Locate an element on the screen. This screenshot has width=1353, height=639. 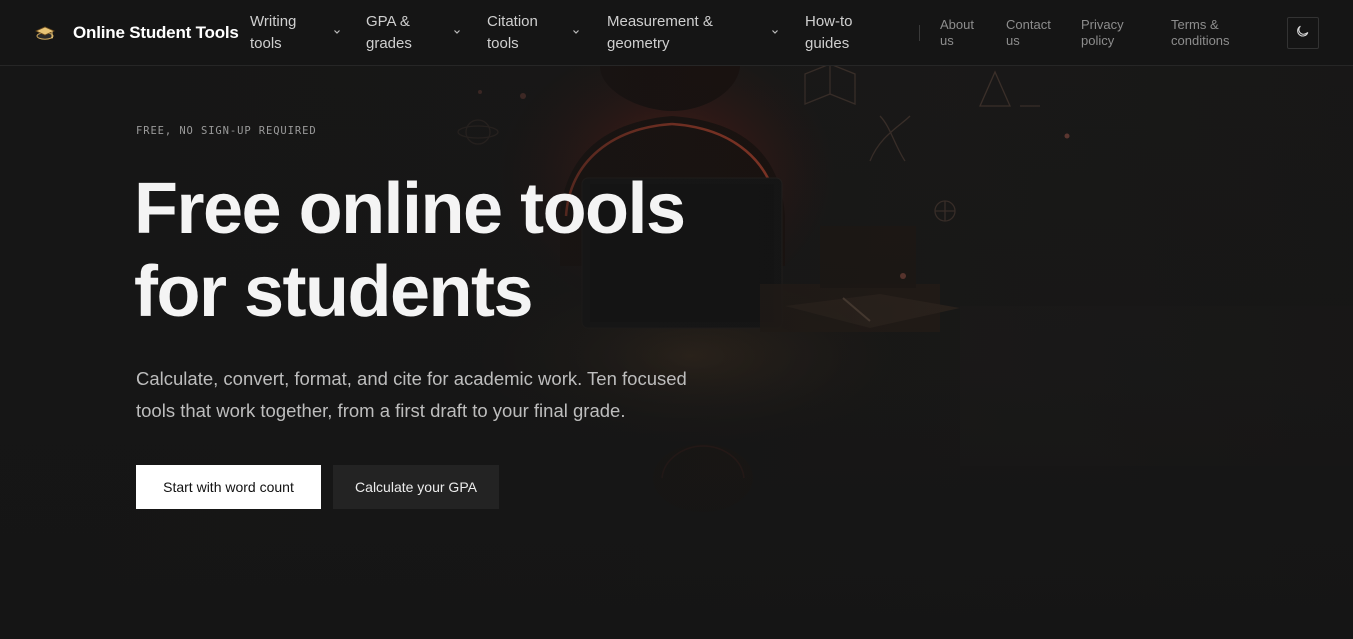
theme-toggle-button is located at coordinates (1303, 33).